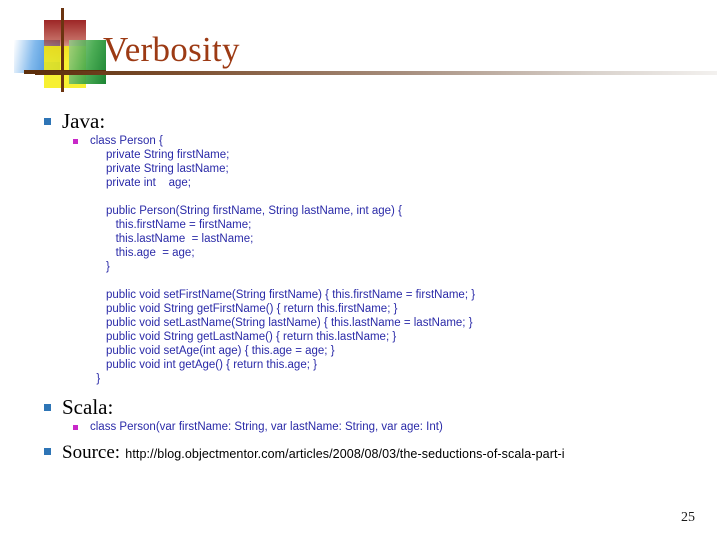 The width and height of the screenshot is (720, 540). What do you see at coordinates (171, 49) in the screenshot?
I see `slide-title: Verbosity` at bounding box center [171, 49].